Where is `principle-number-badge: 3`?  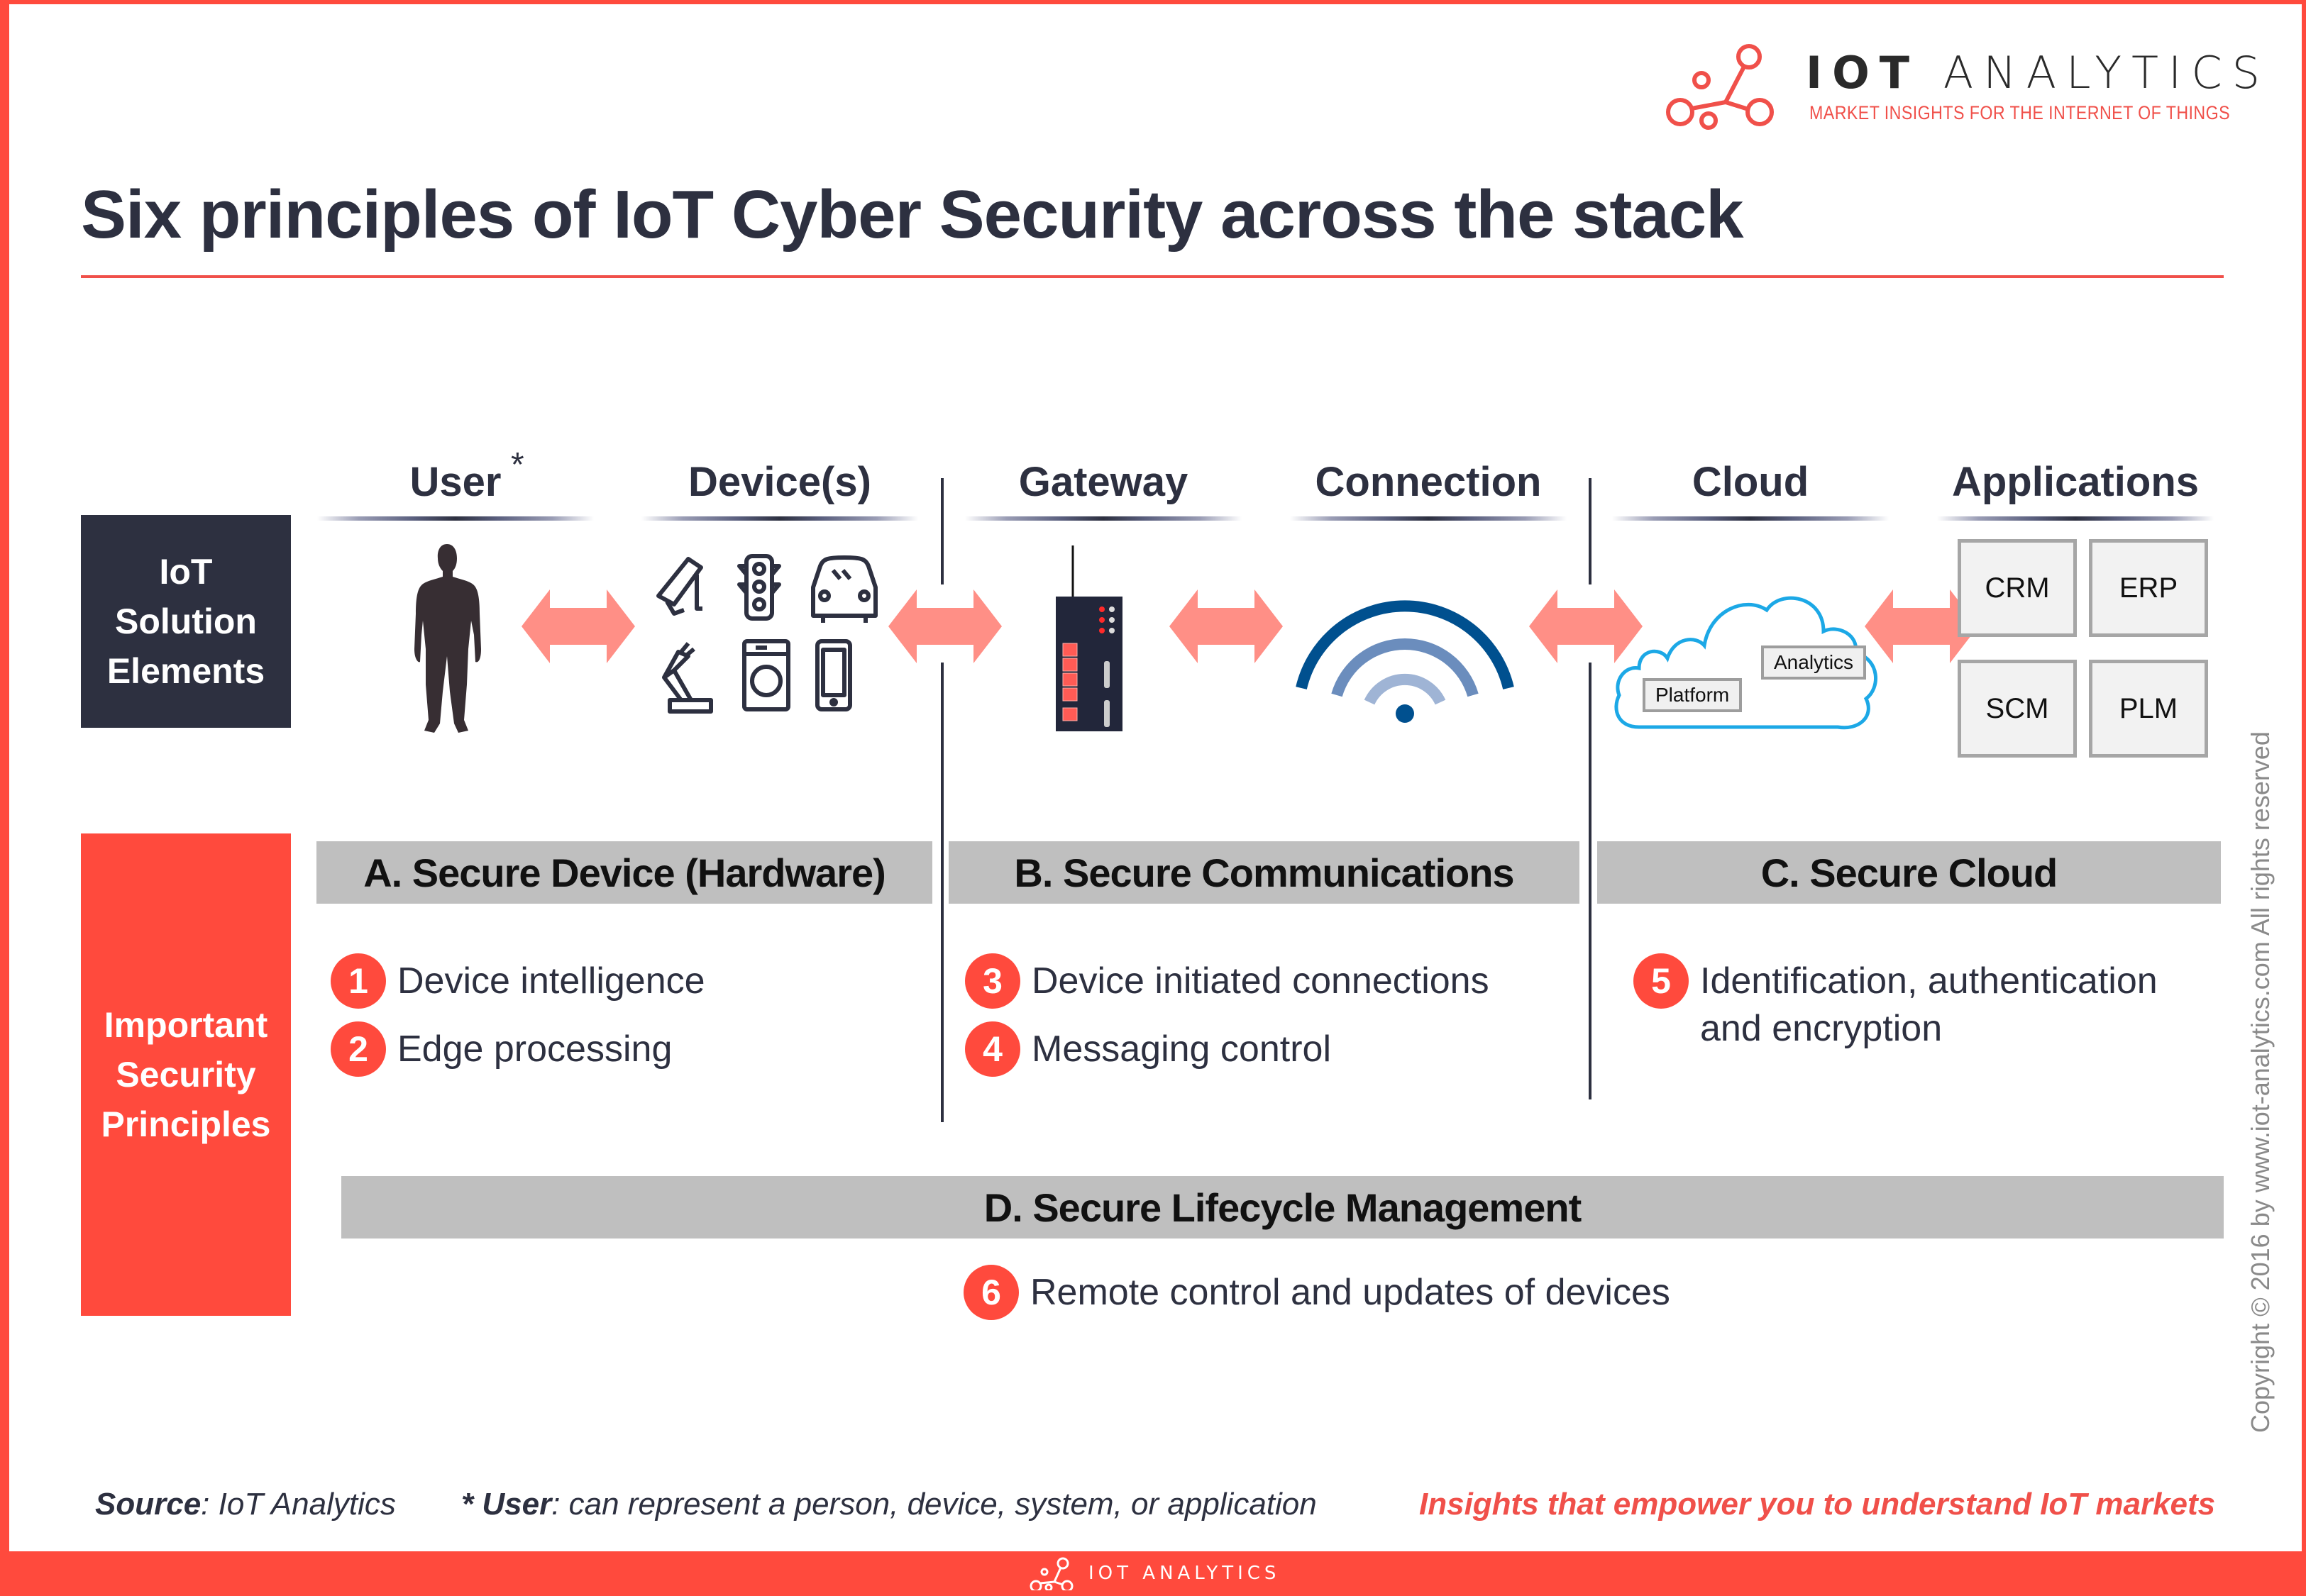
principle-number-badge: 3 is located at coordinates (992, 981).